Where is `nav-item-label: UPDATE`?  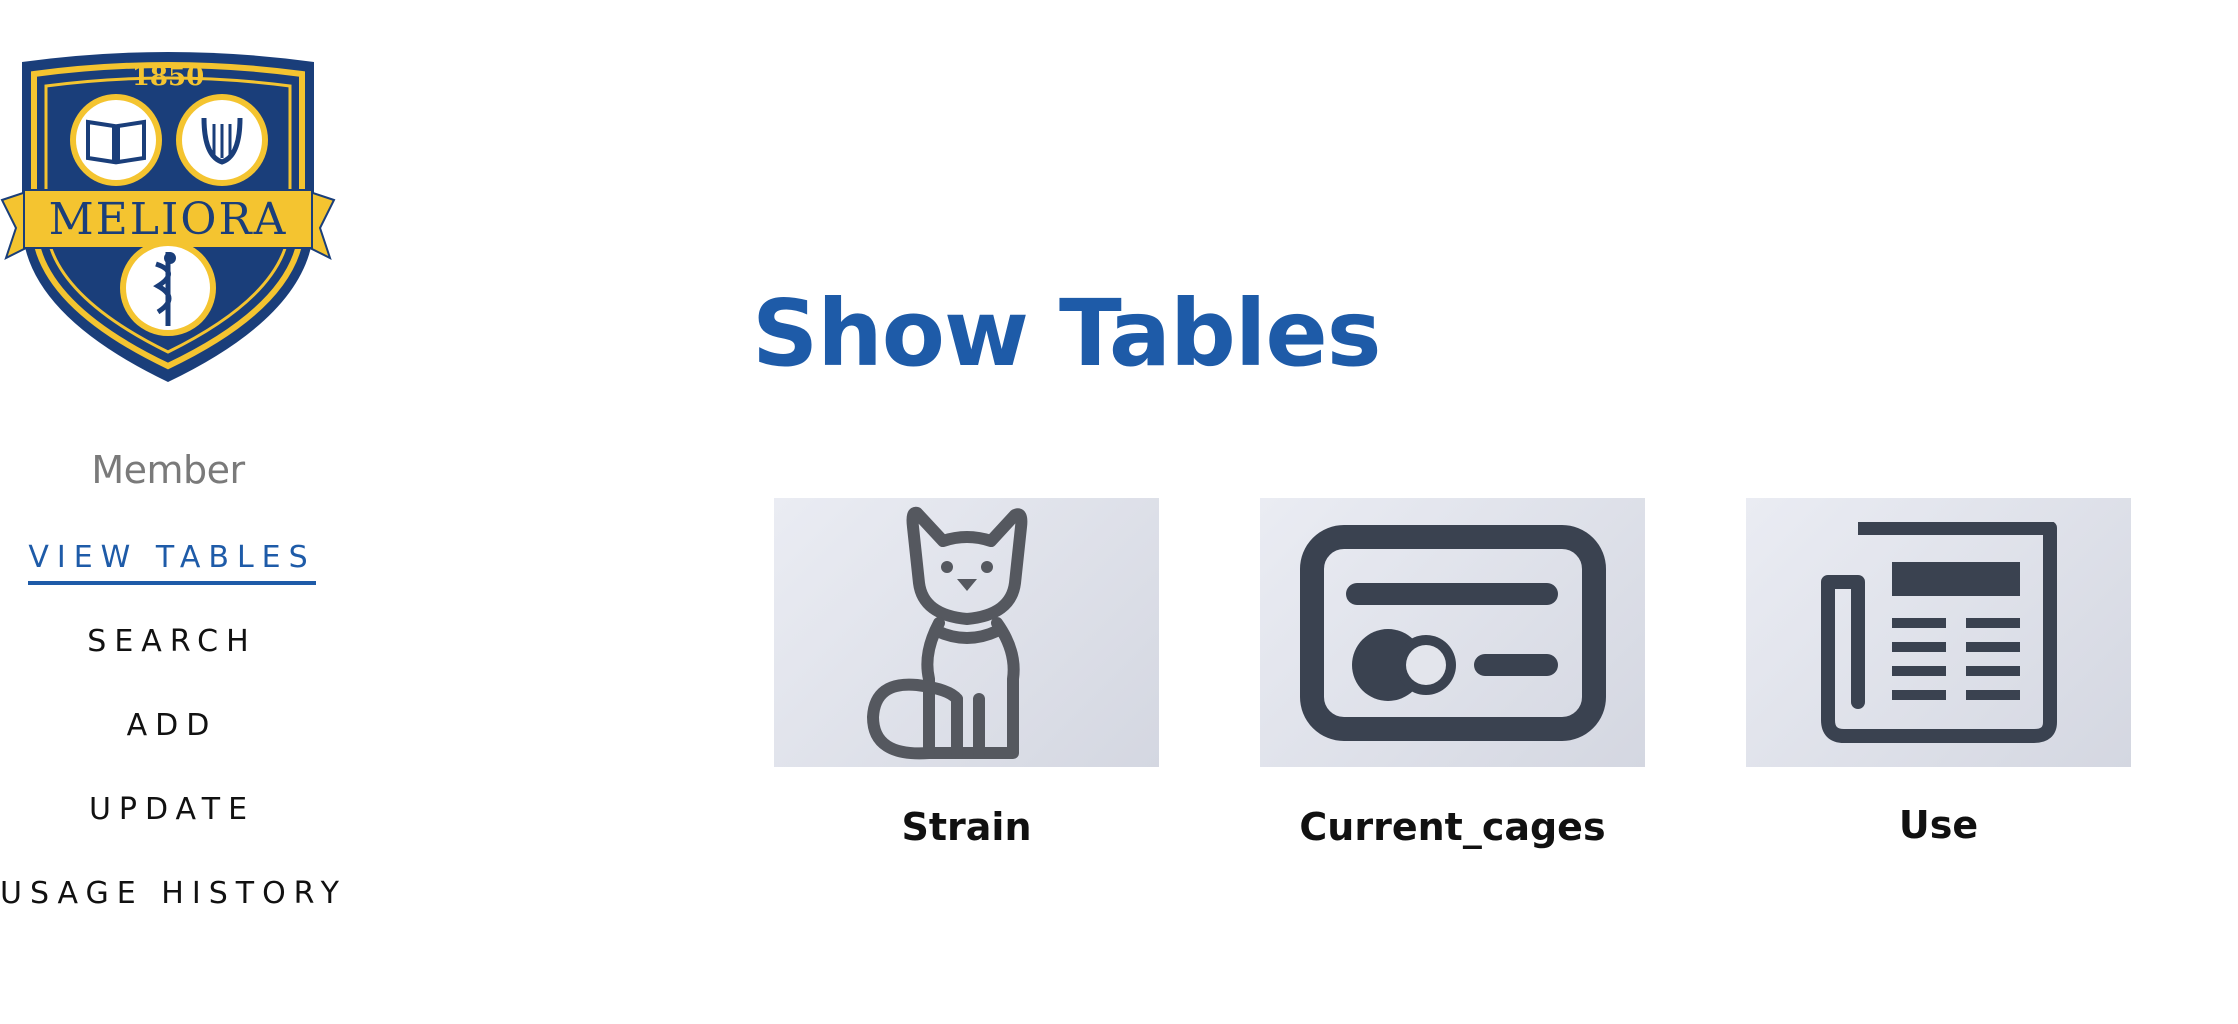
nav-item-label: UPDATE is located at coordinates (172, 809).